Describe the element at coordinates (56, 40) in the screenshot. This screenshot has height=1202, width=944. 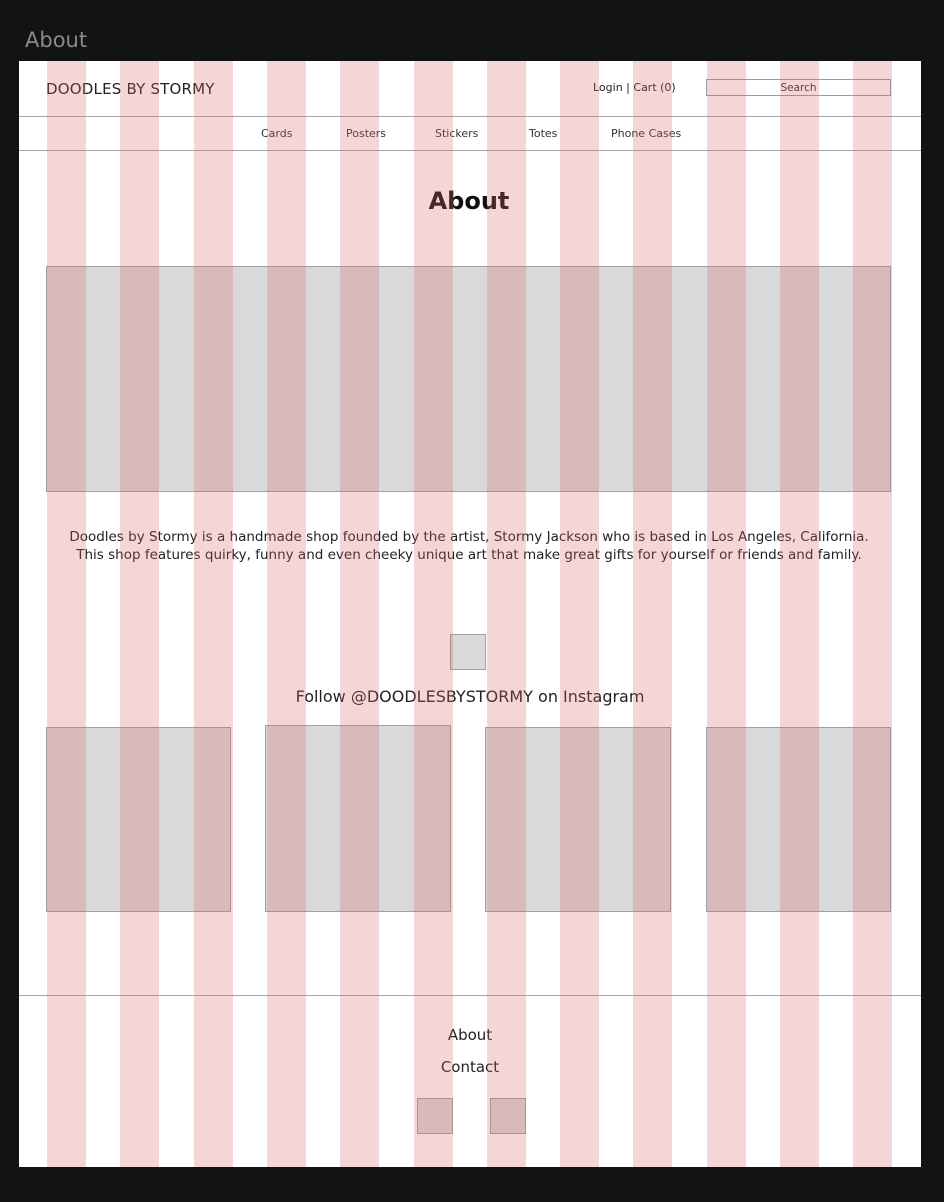
I see `frame-label: About` at that location.